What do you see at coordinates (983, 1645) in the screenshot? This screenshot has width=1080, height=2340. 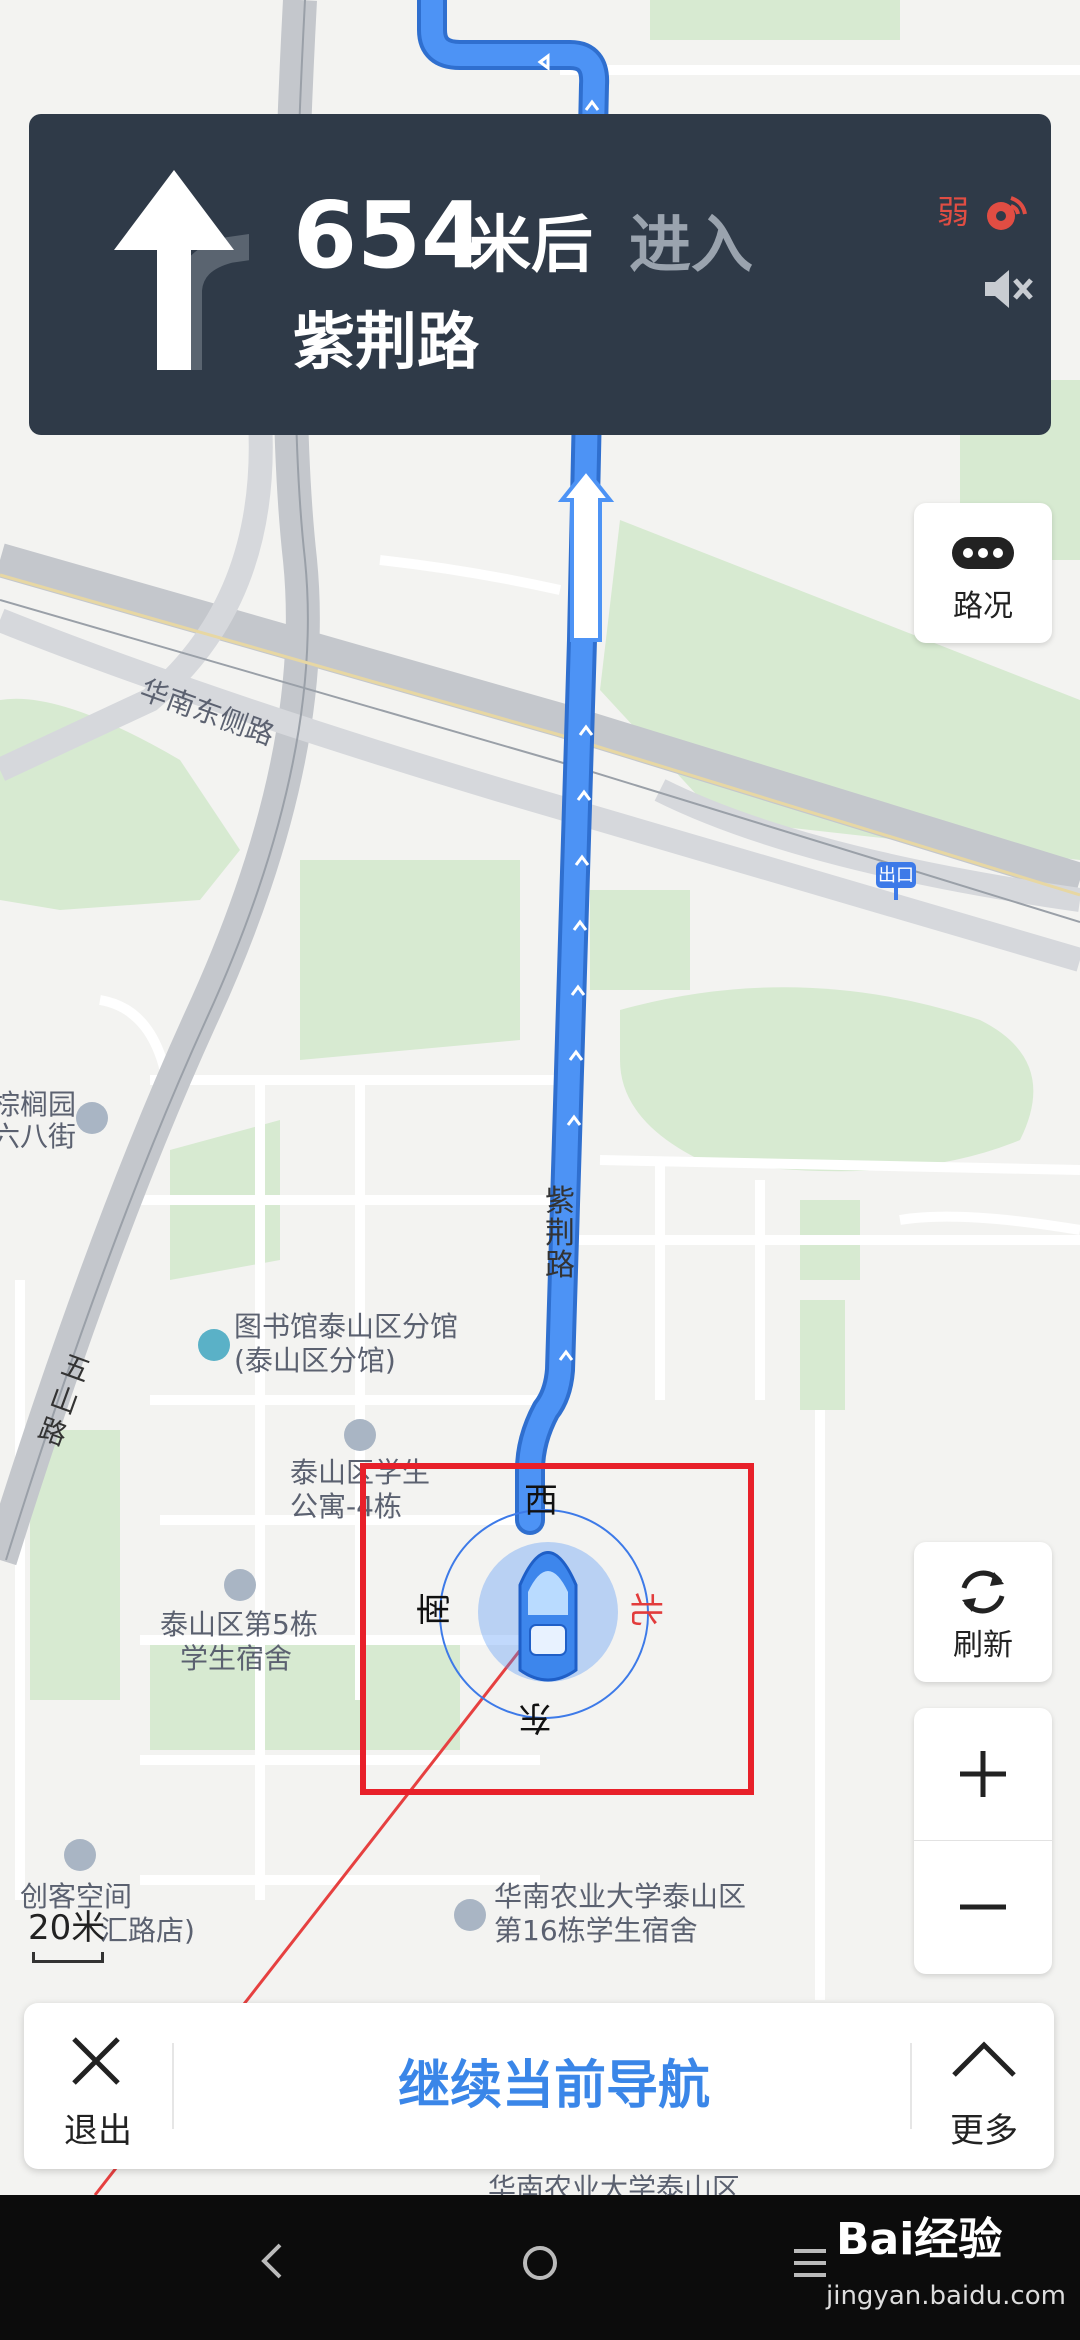 I see `refresh-label: 刷新` at bounding box center [983, 1645].